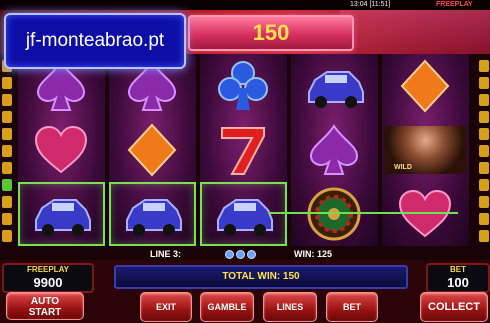 This screenshot has height=323, width=490. I want to click on status-bar: LINE 3: WIN: 125, so click(295, 254).